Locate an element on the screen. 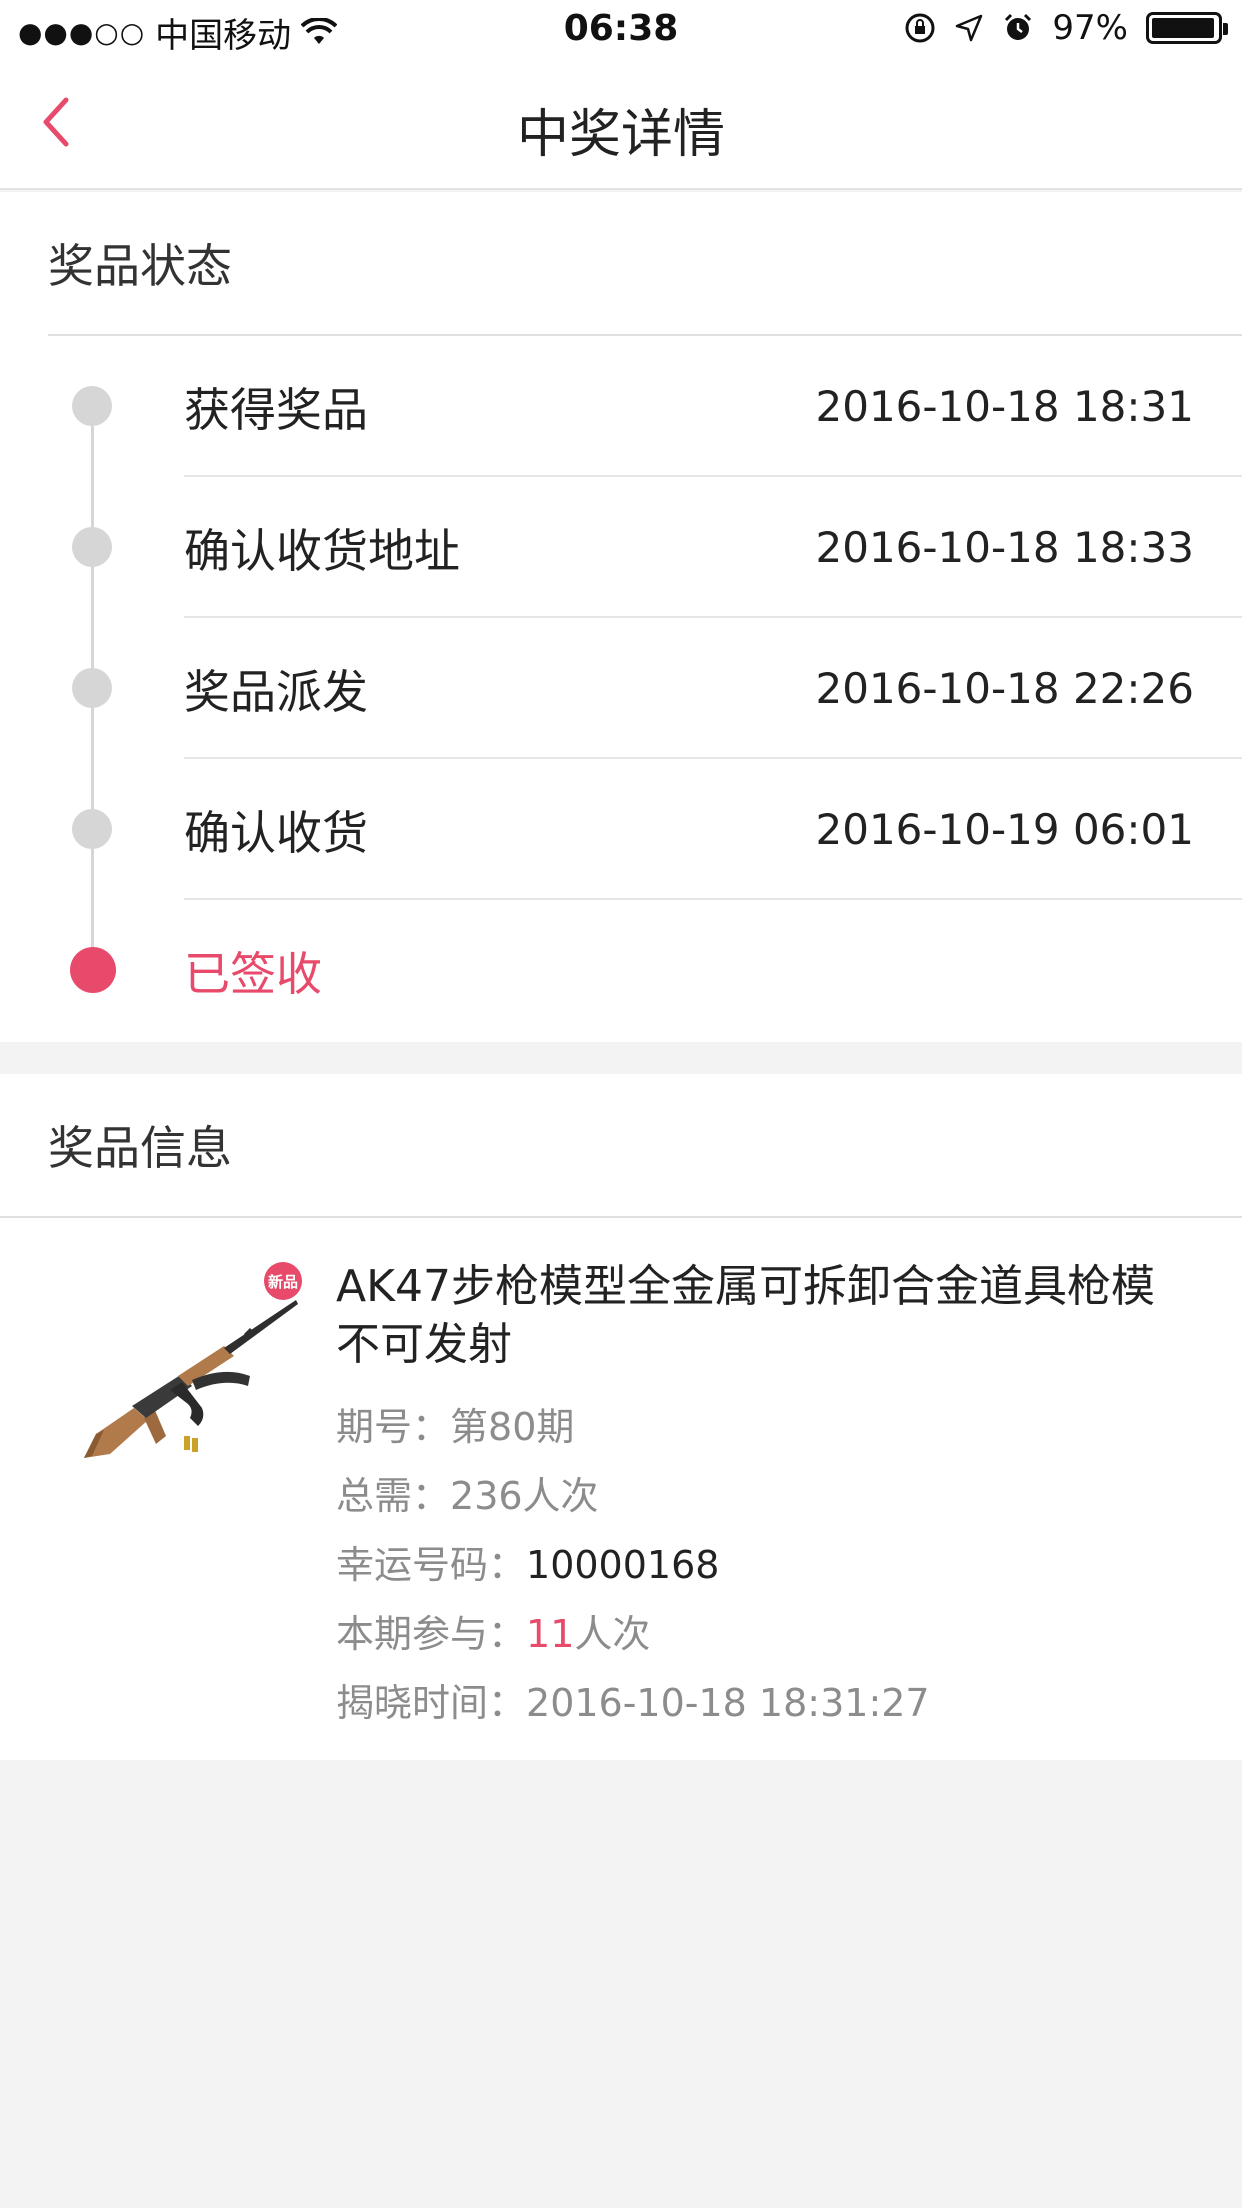 The height and width of the screenshot is (2208, 1242). status-bar-right: 97% is located at coordinates (1066, 28).